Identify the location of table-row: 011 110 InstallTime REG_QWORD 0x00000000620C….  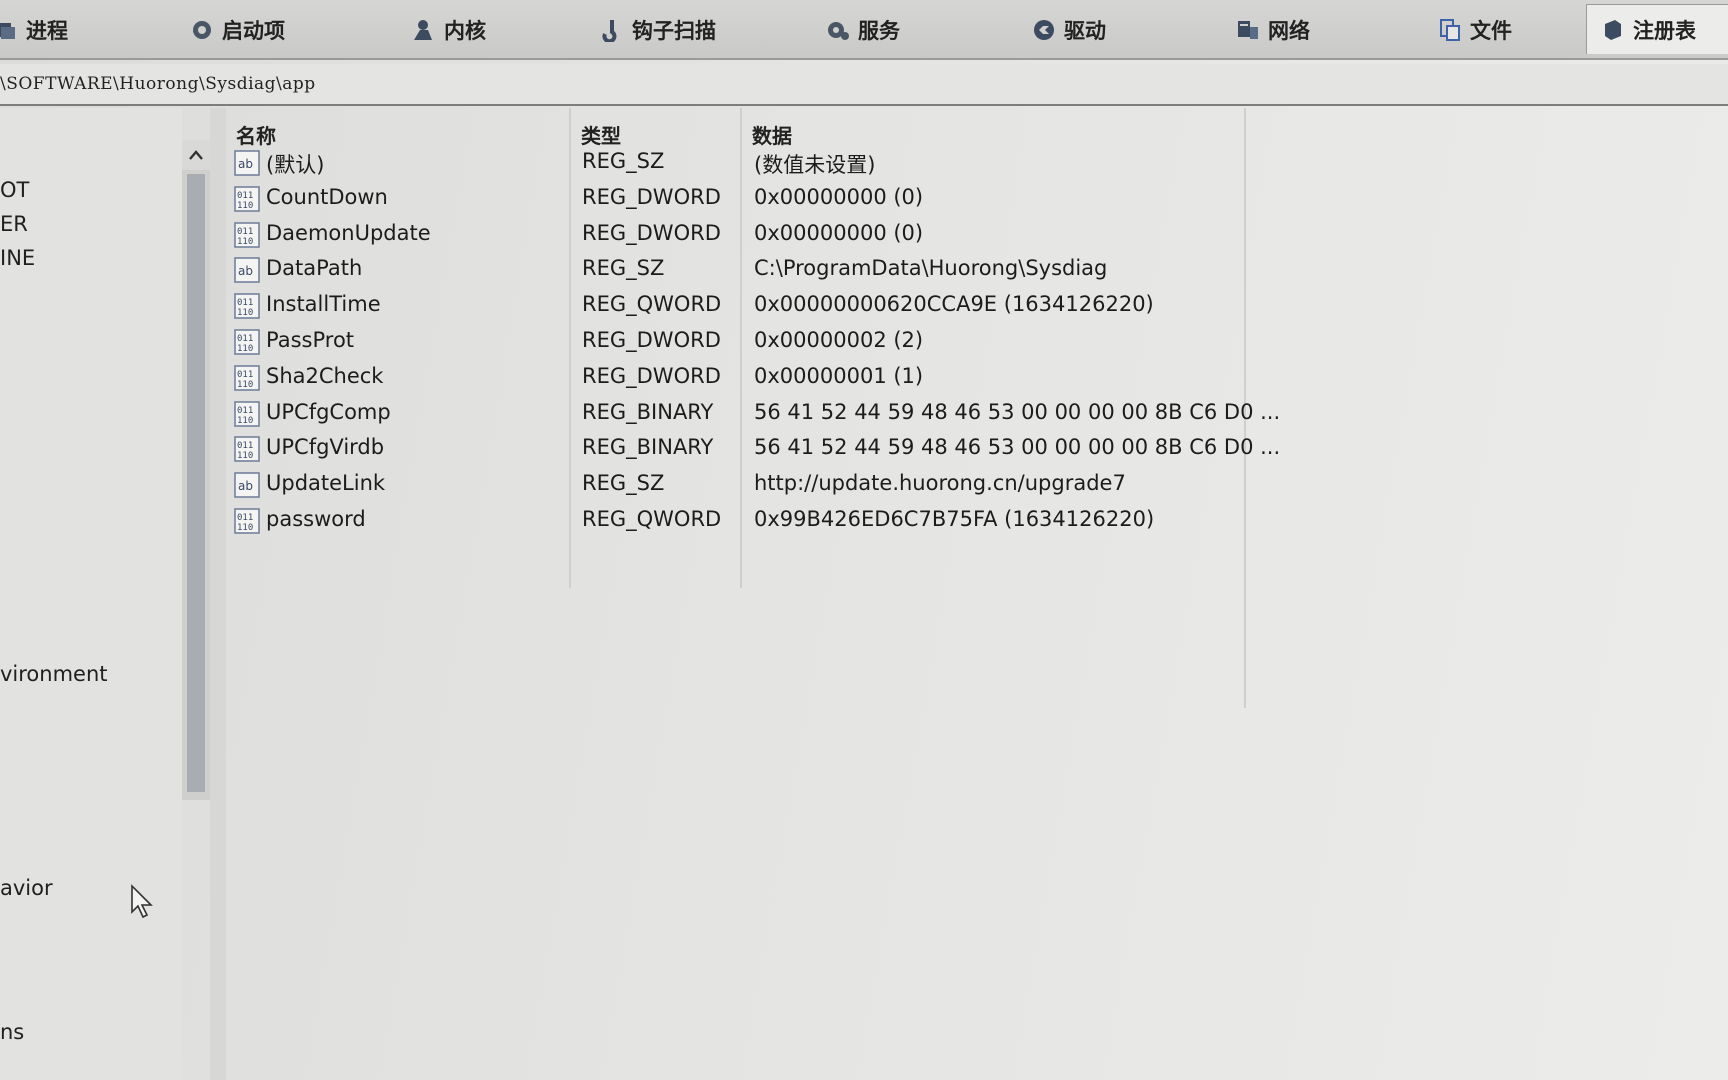
(736, 306).